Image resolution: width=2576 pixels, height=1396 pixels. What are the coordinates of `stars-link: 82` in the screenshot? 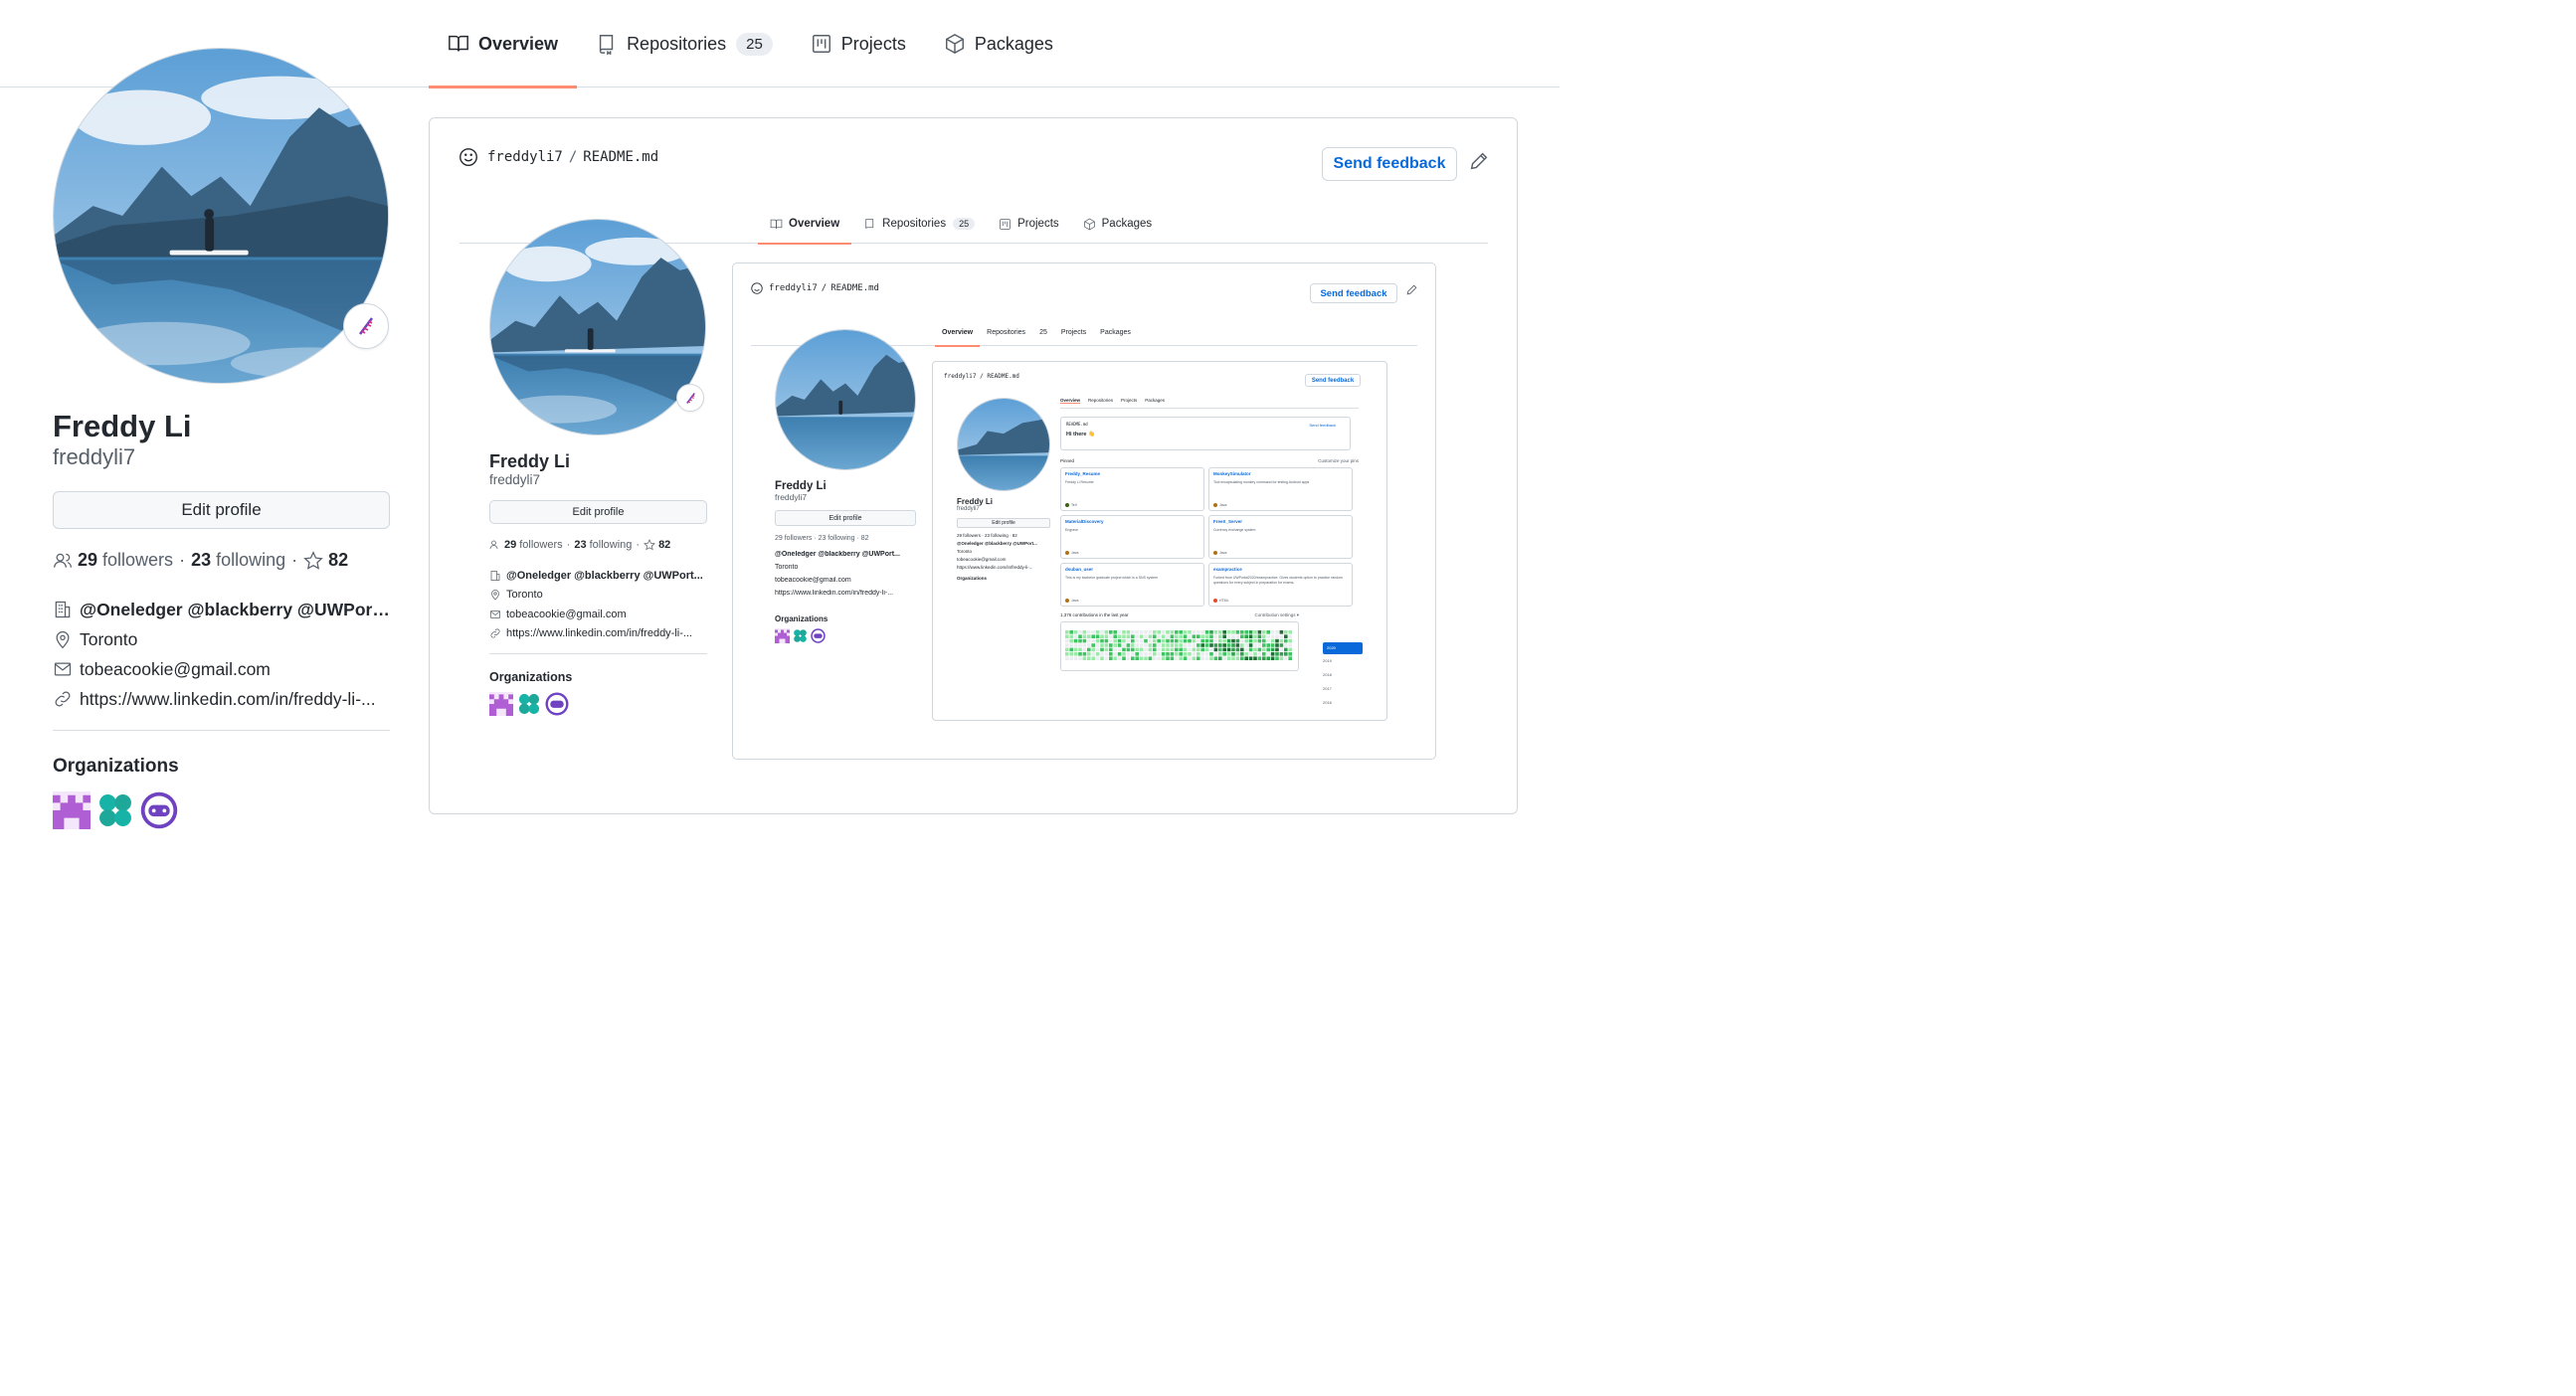 It's located at (328, 560).